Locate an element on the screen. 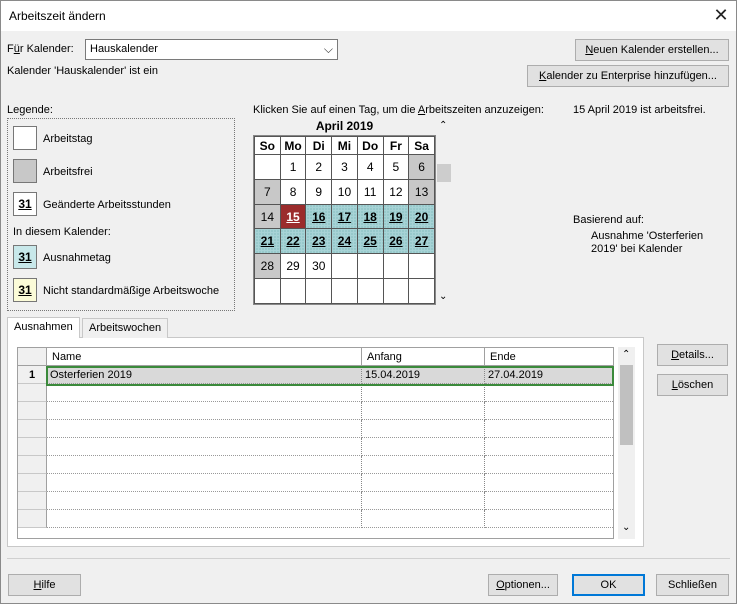  tab-work-weeks: Arbeitswochen is located at coordinates (125, 328).